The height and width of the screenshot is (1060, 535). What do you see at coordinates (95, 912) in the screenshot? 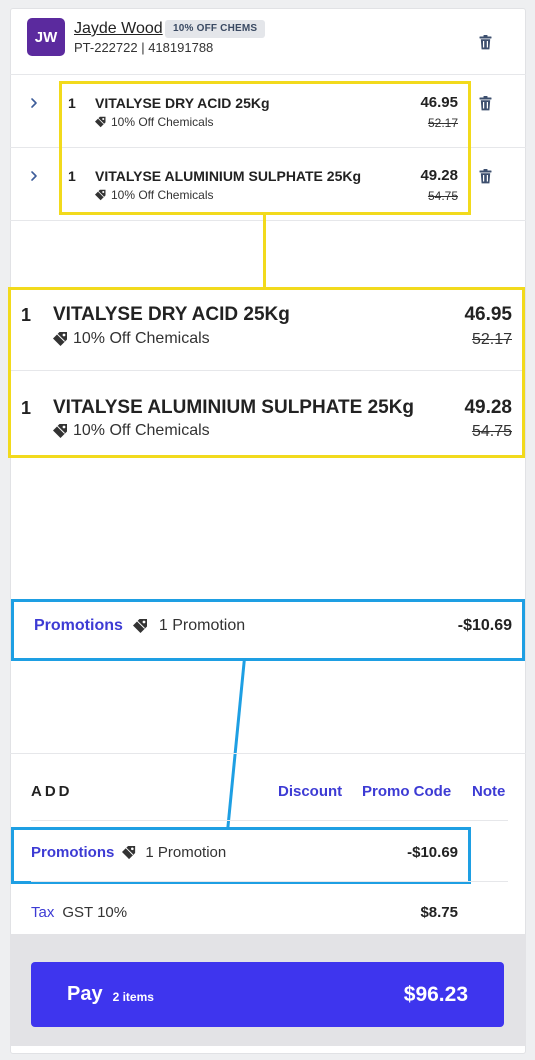
I see `tax-description: GST 10%` at bounding box center [95, 912].